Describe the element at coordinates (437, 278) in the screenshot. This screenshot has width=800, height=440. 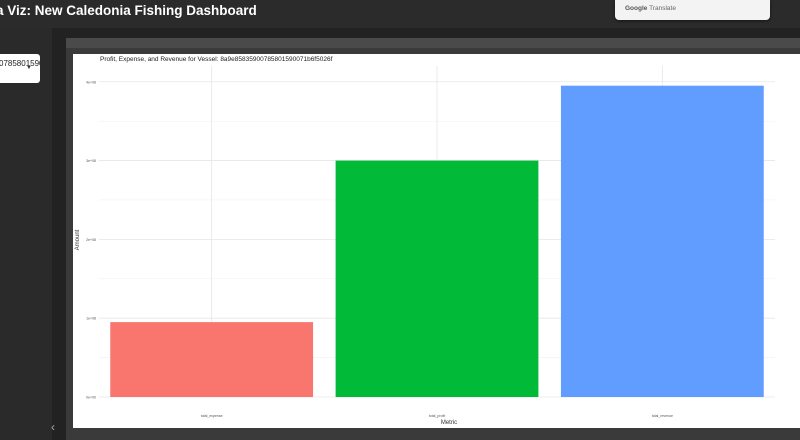
I see `bar-total_profit` at that location.